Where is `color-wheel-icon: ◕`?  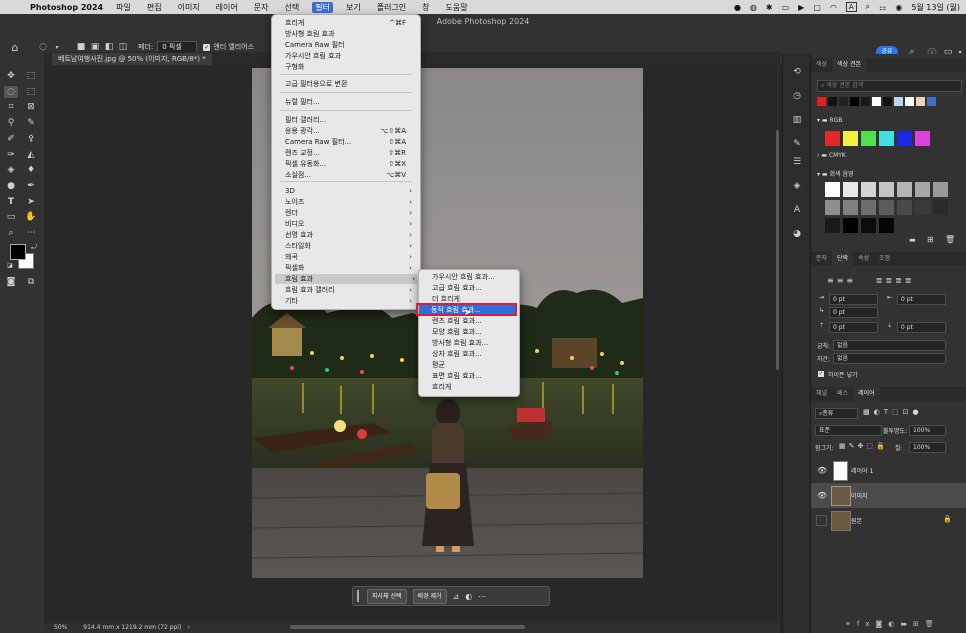 color-wheel-icon: ◕ is located at coordinates (797, 234).